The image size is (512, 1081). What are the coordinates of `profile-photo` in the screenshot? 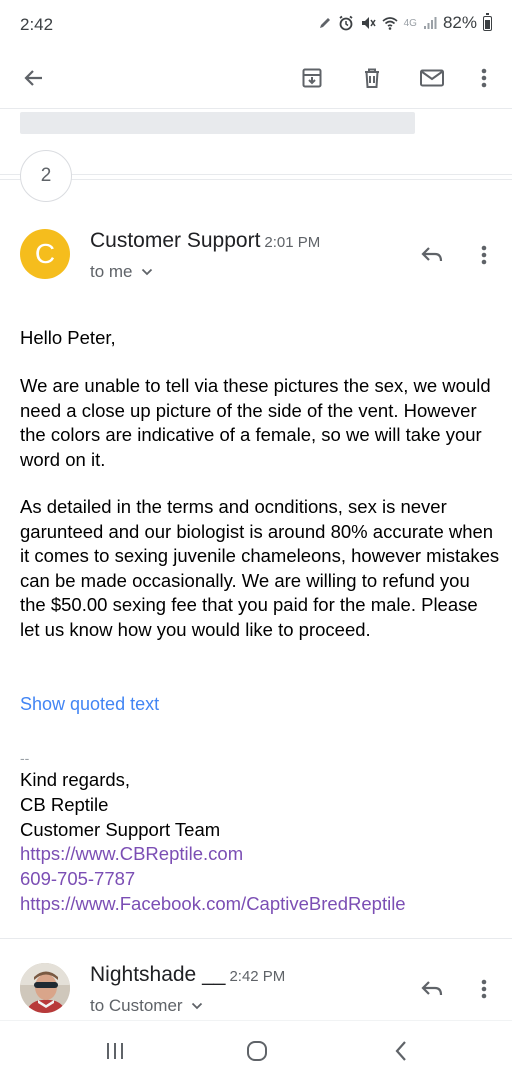 It's located at (45, 988).